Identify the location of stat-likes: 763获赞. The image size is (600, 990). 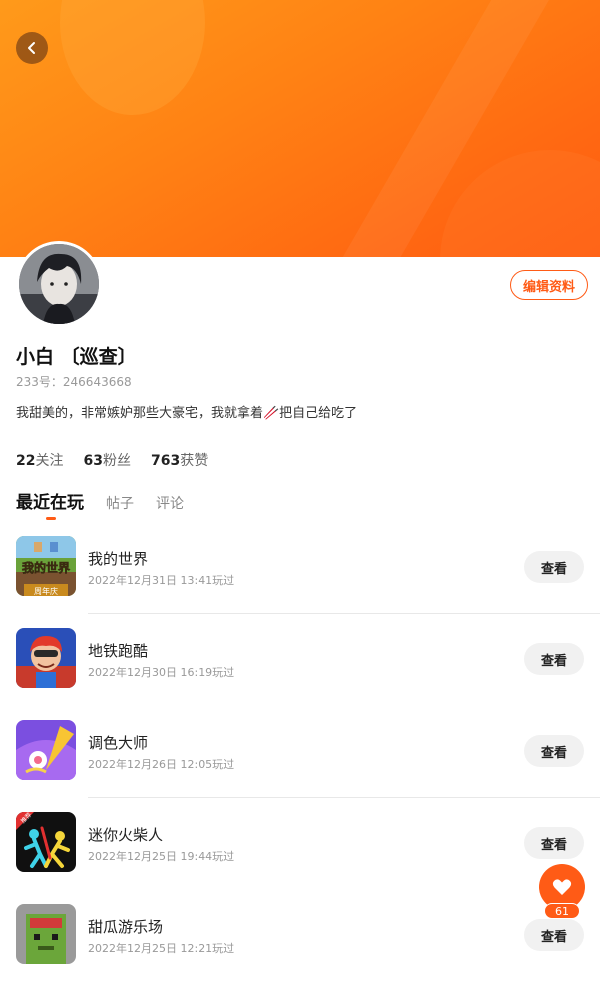
(179, 460).